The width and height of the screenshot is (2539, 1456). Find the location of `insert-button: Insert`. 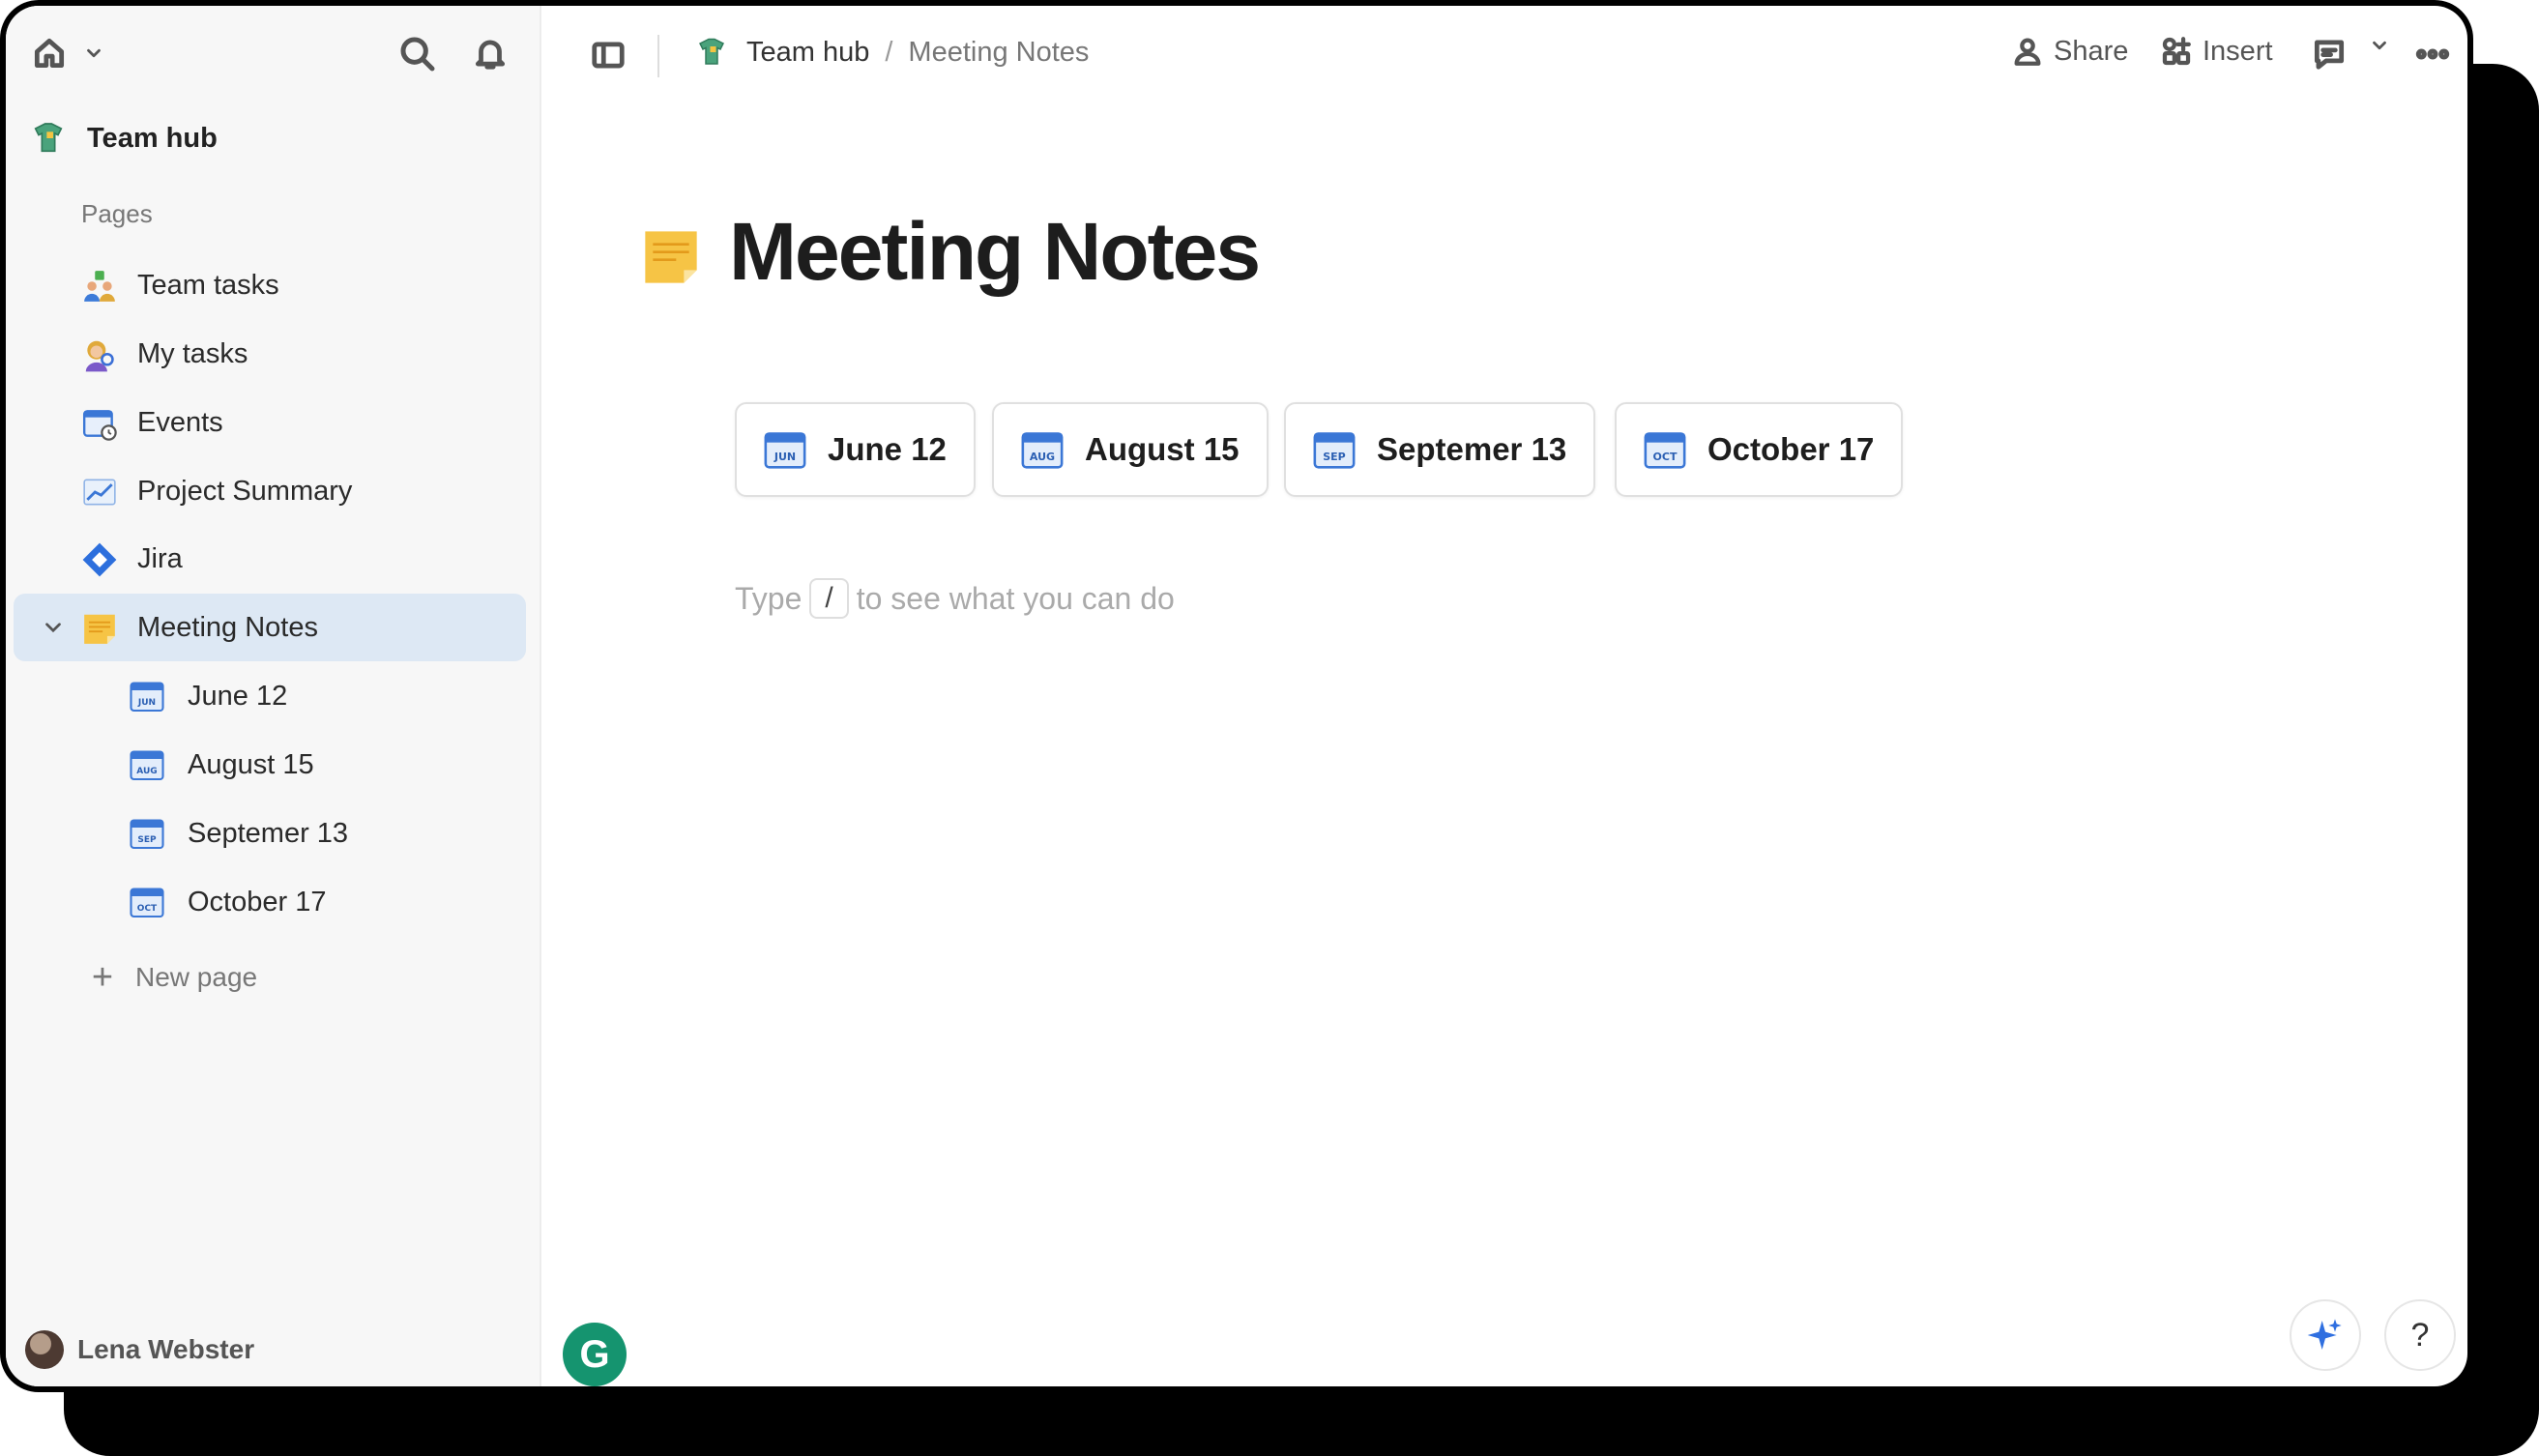

insert-button: Insert is located at coordinates (2216, 52).